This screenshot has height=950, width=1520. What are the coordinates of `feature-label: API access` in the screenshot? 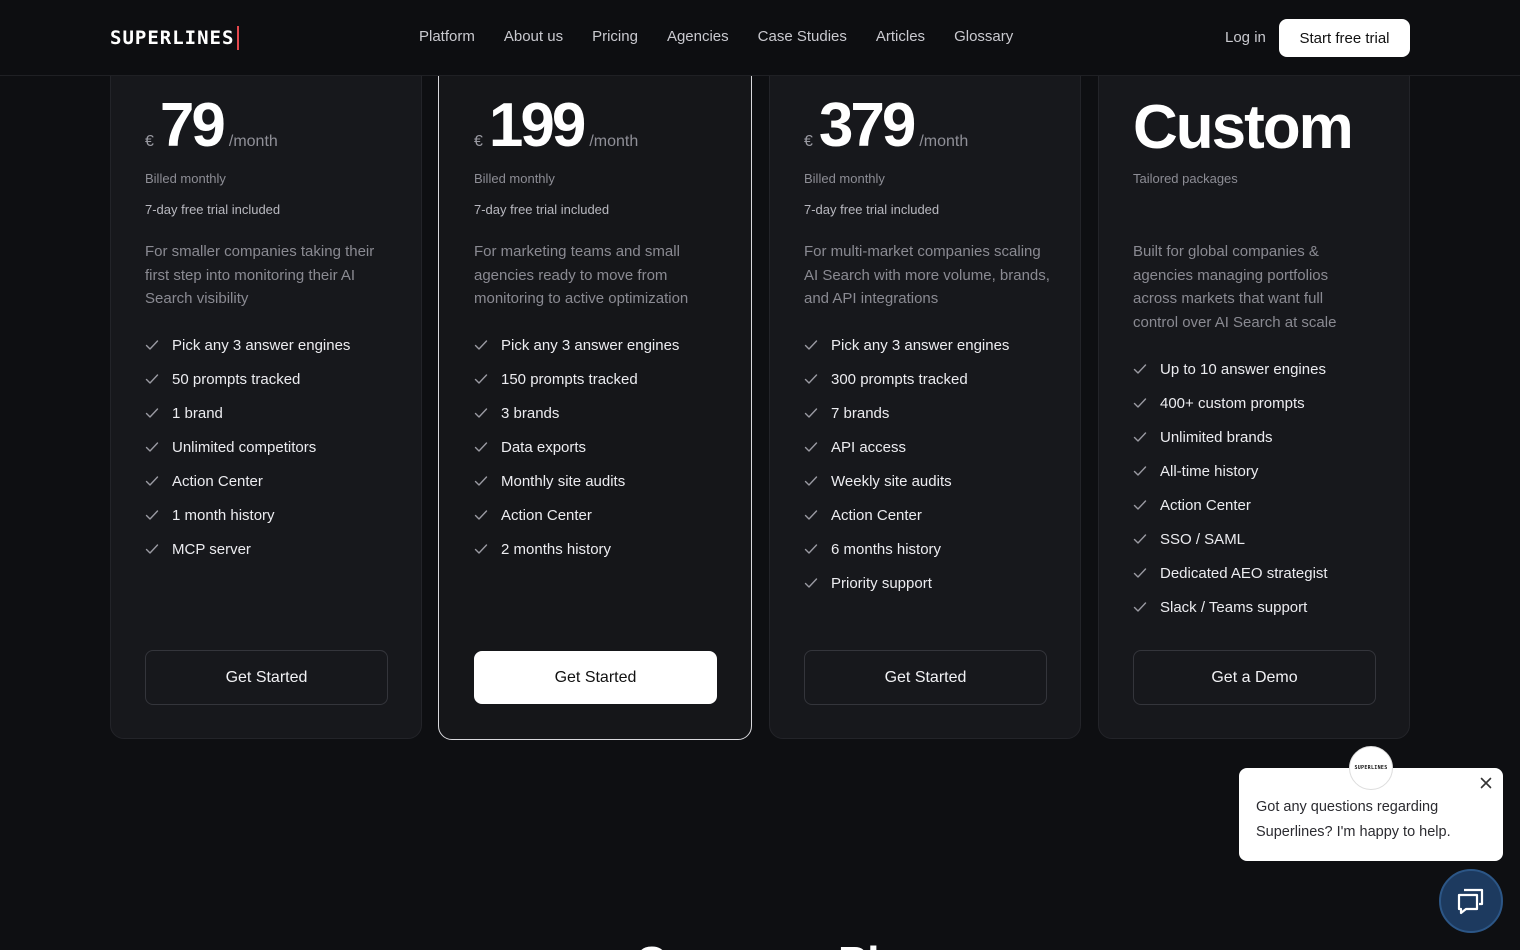 It's located at (869, 447).